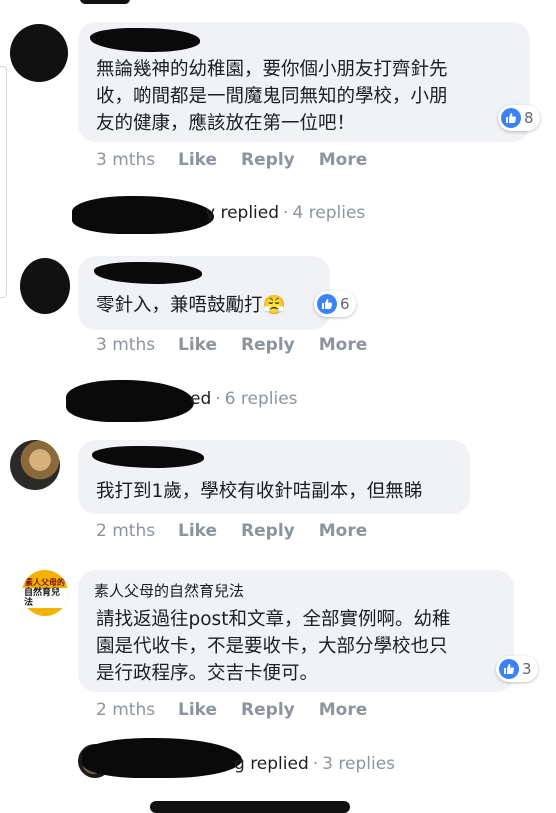  I want to click on comment-text: 零針入，兼唔鼓勵打😤, so click(191, 305).